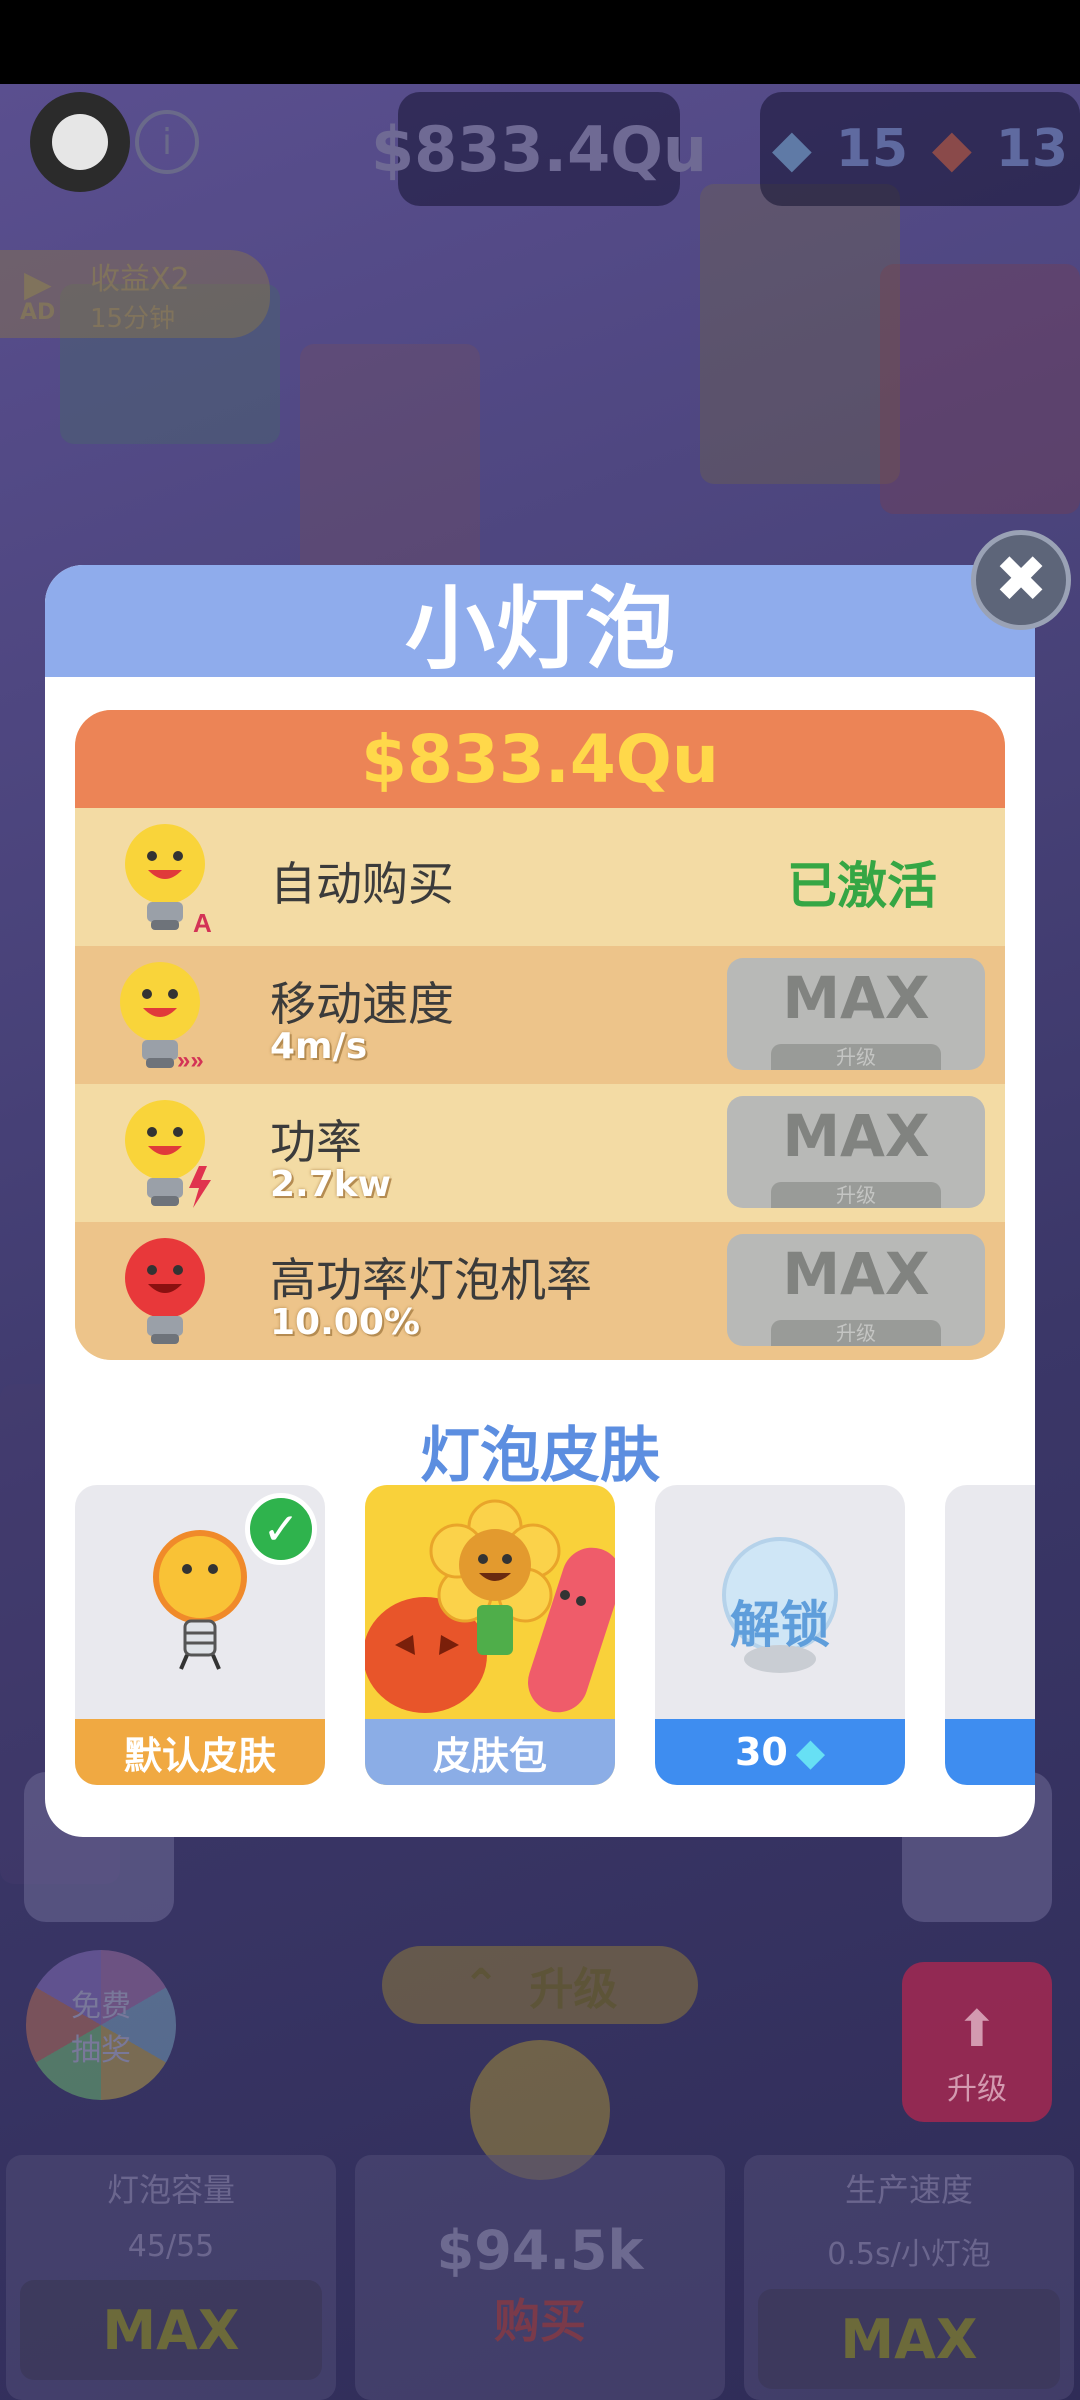 The height and width of the screenshot is (2400, 1080). I want to click on hud-currency-bar: ◆ 15 ◆ 13, so click(920, 149).